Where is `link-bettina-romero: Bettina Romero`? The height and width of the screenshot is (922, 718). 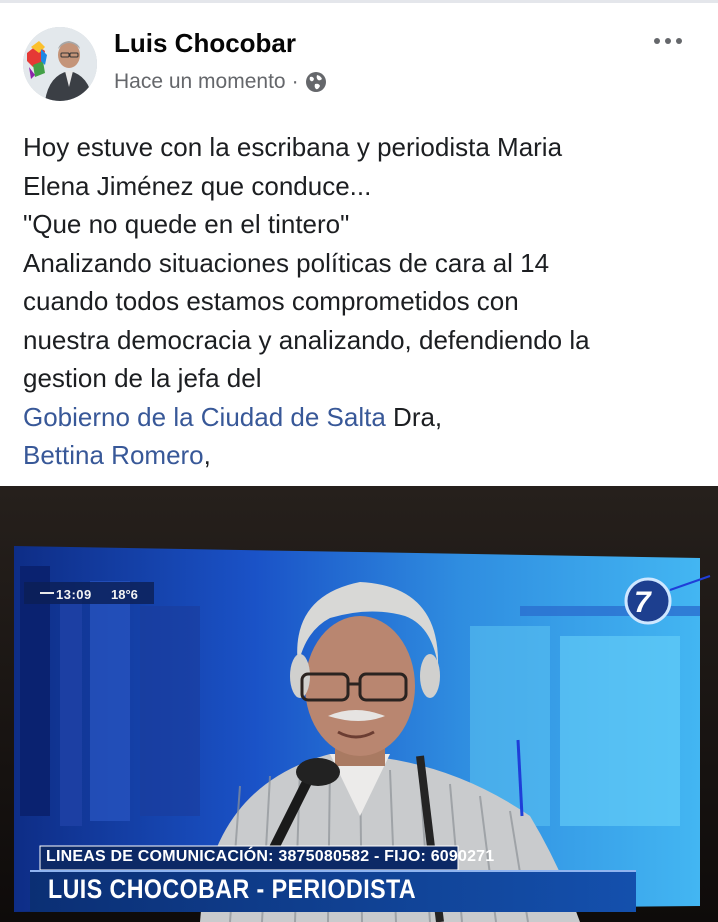
link-bettina-romero: Bettina Romero is located at coordinates (113, 455).